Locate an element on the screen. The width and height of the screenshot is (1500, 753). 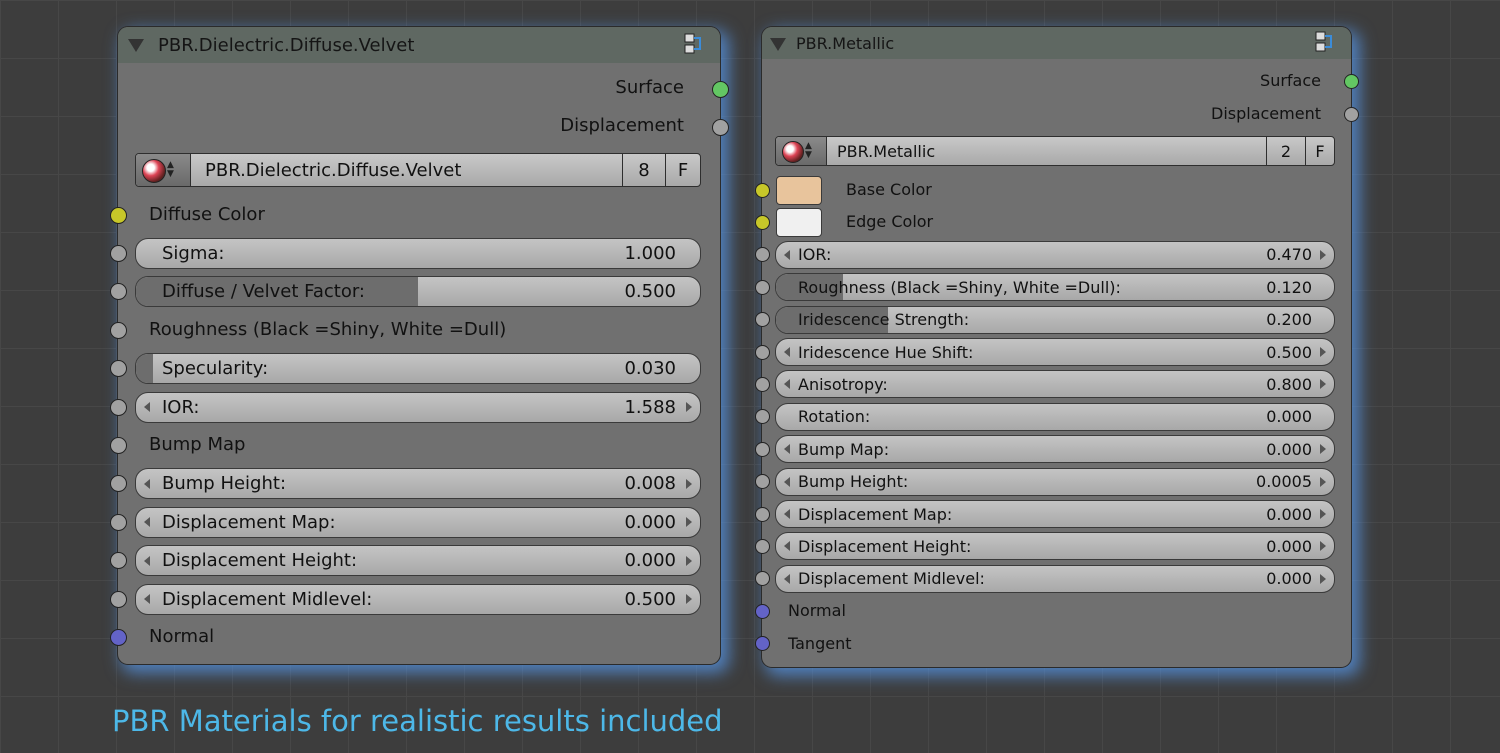
material-name: PBR.Dielectric.Diffuse.Velvet is located at coordinates (406, 170).